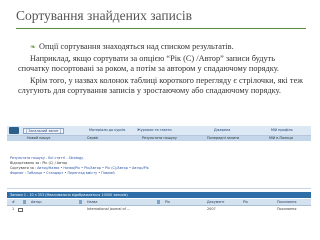 The width and height of the screenshot is (320, 240). What do you see at coordinates (161, 28) in the screenshot?
I see `title-divider` at bounding box center [161, 28].